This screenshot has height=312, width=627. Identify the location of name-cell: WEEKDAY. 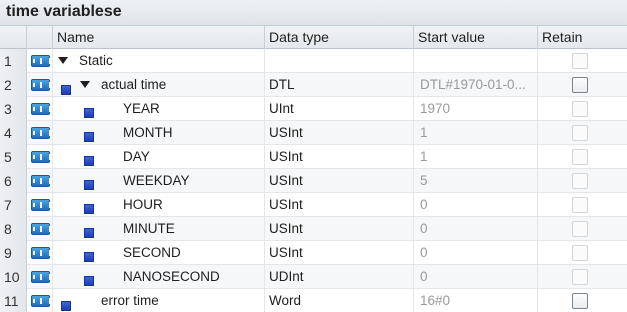
(159, 181).